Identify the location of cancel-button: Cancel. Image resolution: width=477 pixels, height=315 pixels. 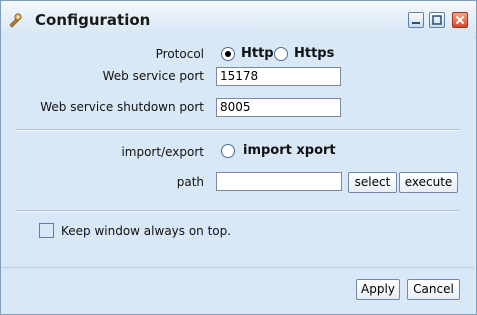
(433, 289).